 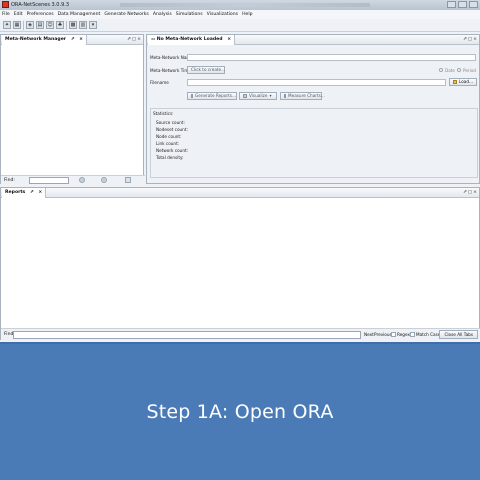 I want to click on network-icon: ⚏, so click(x=153, y=39).